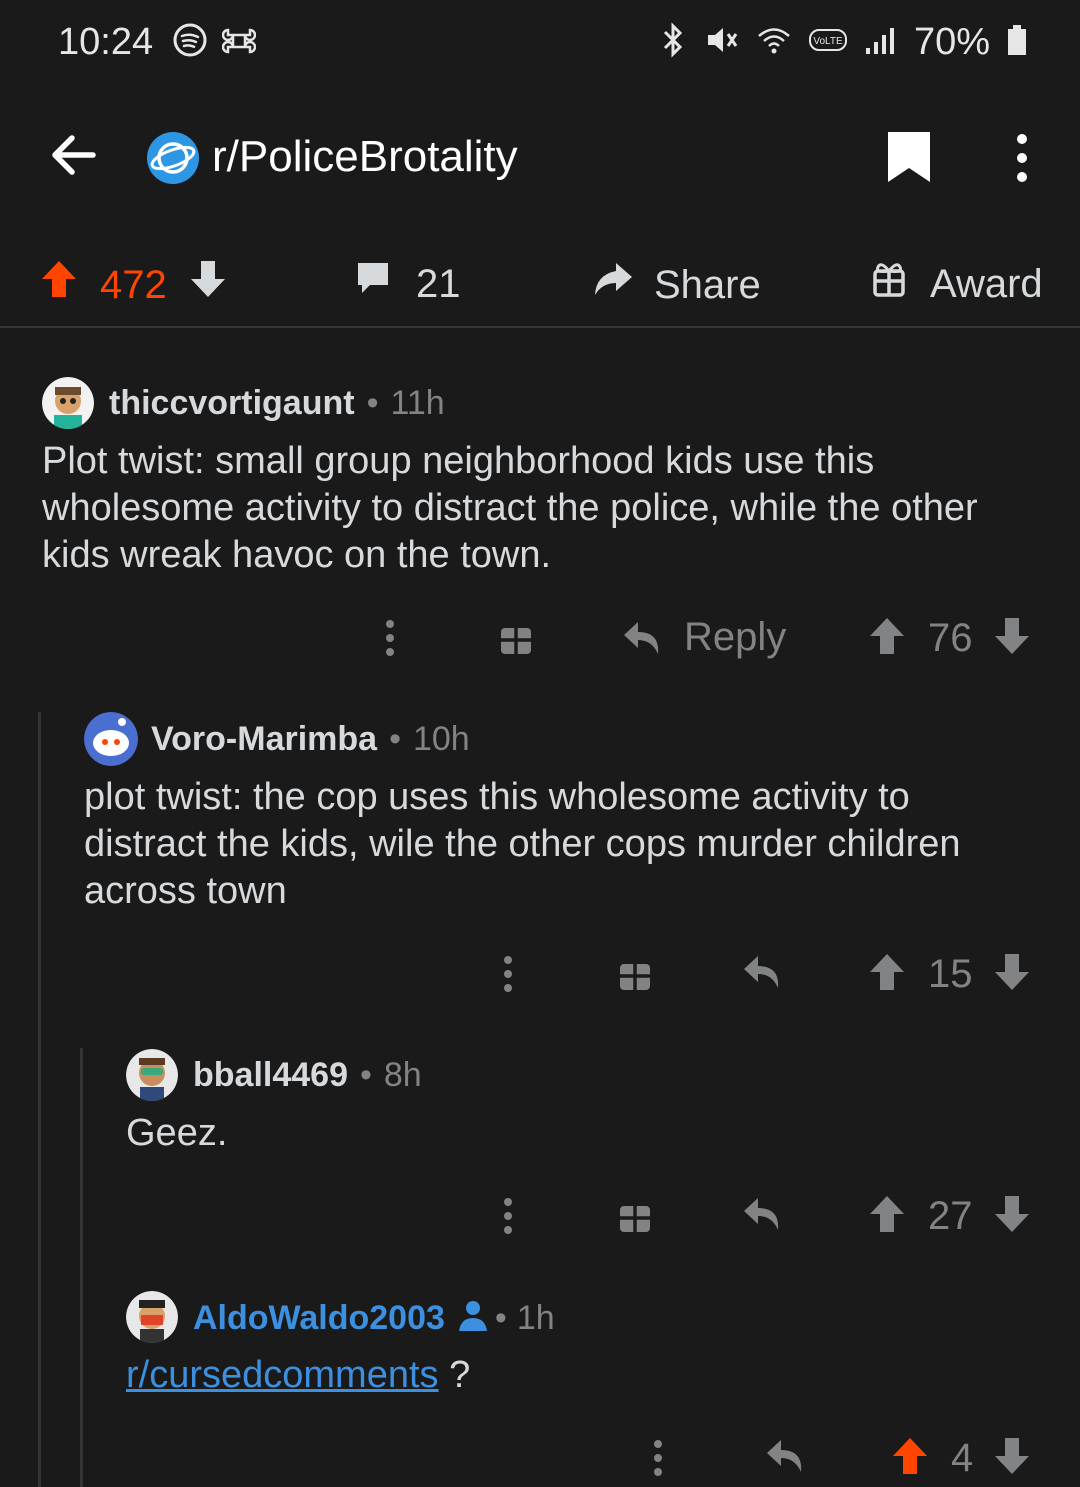 This screenshot has height=1487, width=1080. I want to click on wifi-icon, so click(774, 42).